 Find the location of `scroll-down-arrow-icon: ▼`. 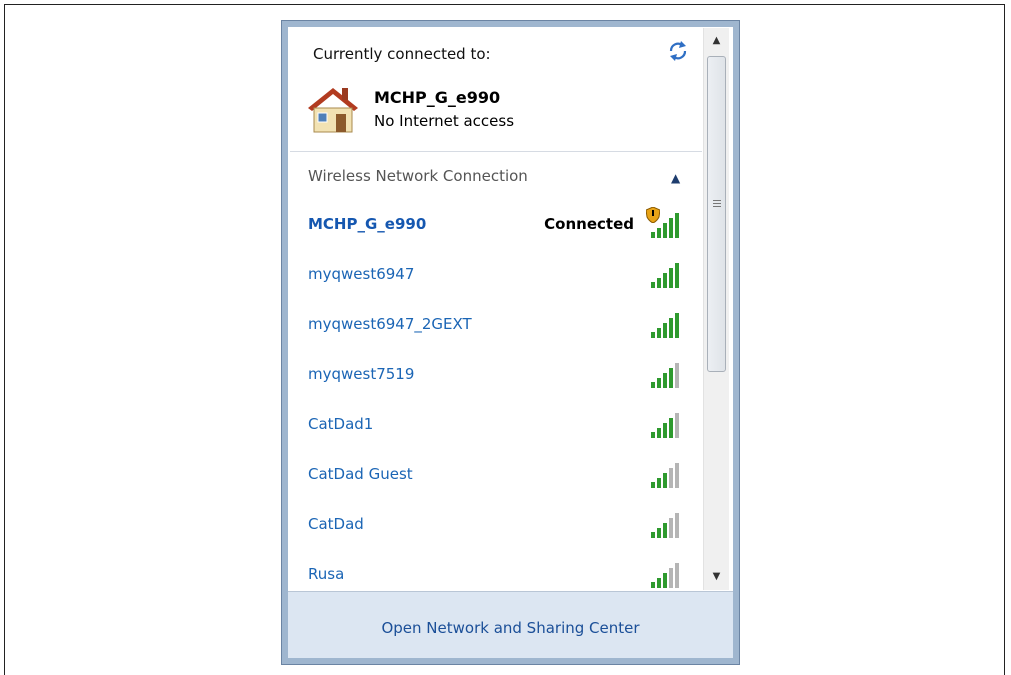

scroll-down-arrow-icon: ▼ is located at coordinates (716, 577).